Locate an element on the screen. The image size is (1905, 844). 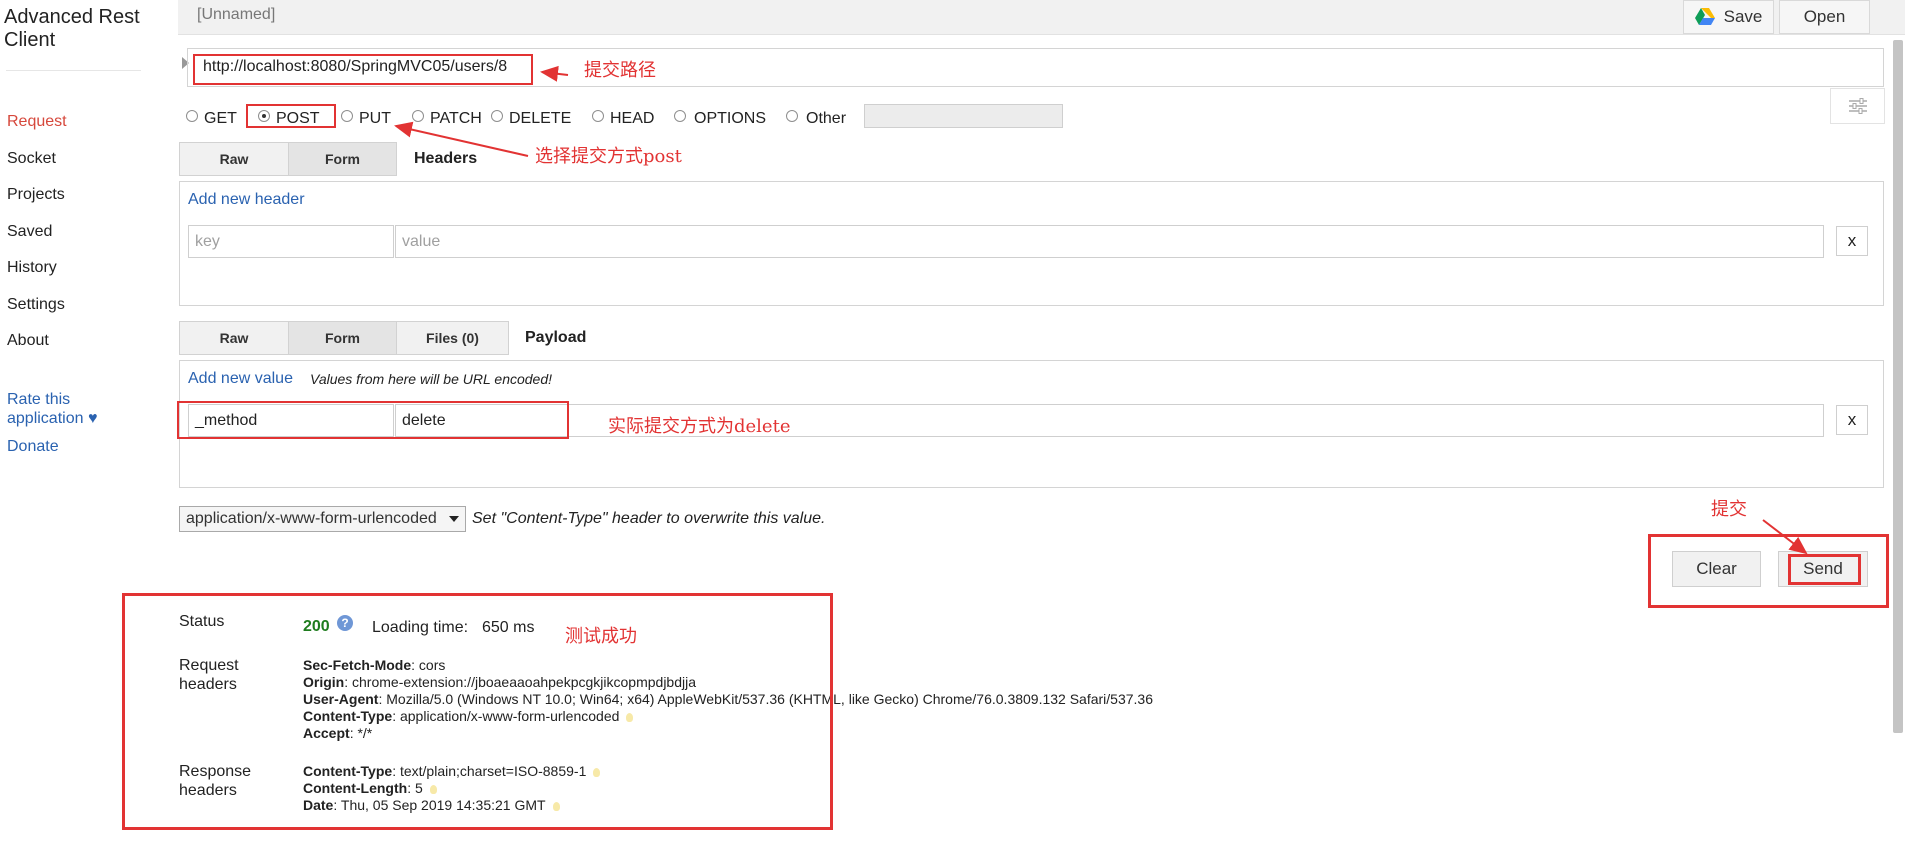
app-title-line2: Client is located at coordinates (30, 40).